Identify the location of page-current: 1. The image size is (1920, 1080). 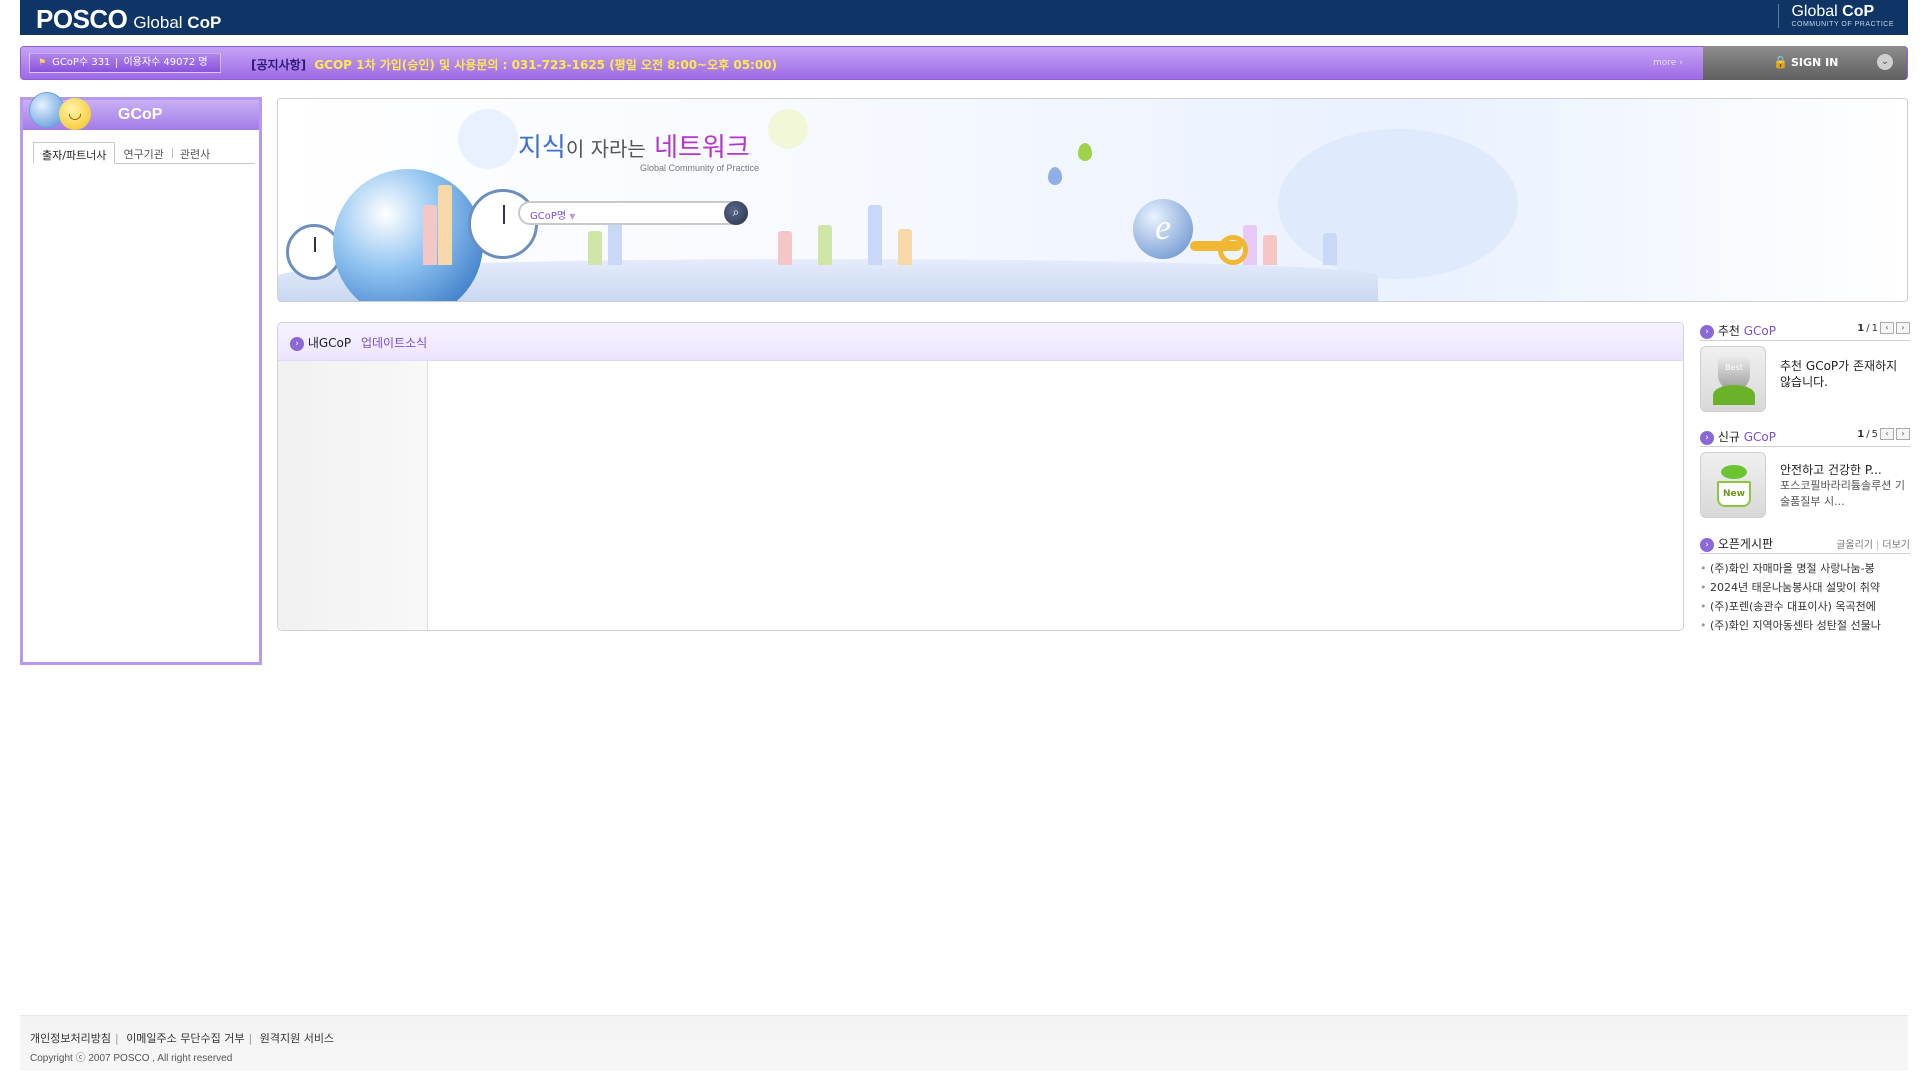
(1861, 328).